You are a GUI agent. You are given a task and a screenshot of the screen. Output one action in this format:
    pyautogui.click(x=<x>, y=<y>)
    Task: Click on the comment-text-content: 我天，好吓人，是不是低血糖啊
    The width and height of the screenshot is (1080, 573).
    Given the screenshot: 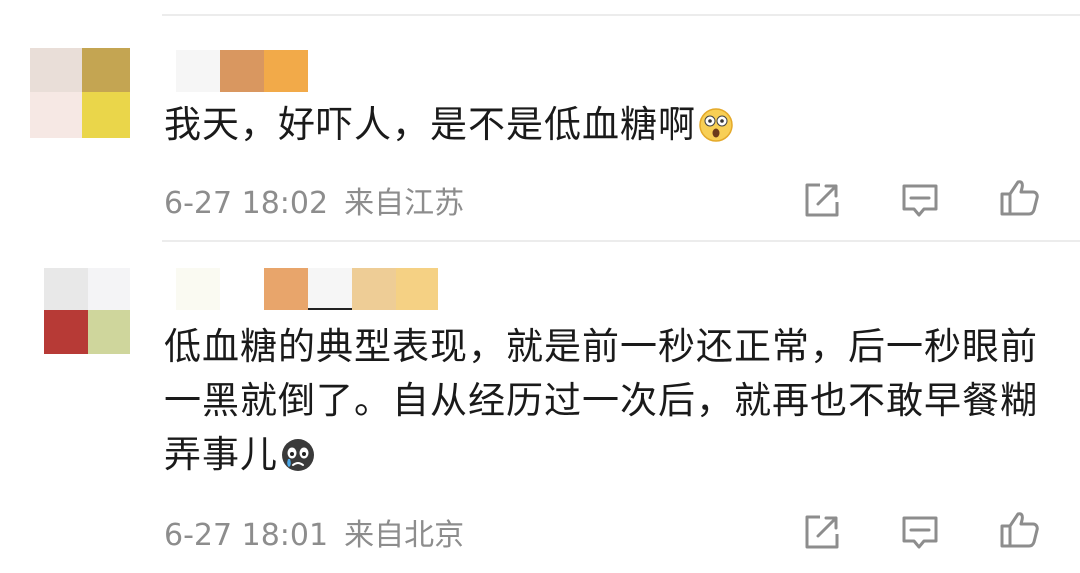 What is the action you would take?
    pyautogui.click(x=430, y=124)
    